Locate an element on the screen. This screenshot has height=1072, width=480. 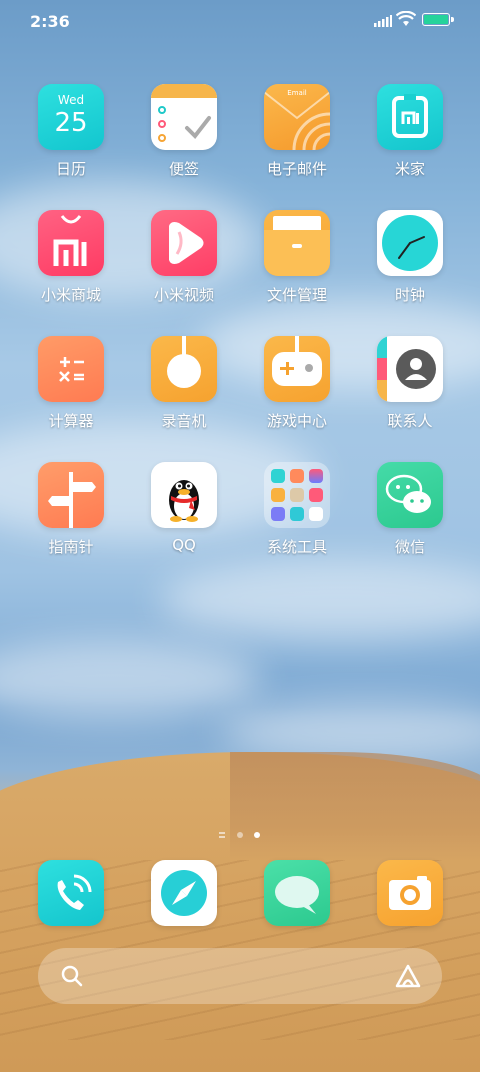
app-gamecenter: 游戏中心 is located at coordinates (297, 383).